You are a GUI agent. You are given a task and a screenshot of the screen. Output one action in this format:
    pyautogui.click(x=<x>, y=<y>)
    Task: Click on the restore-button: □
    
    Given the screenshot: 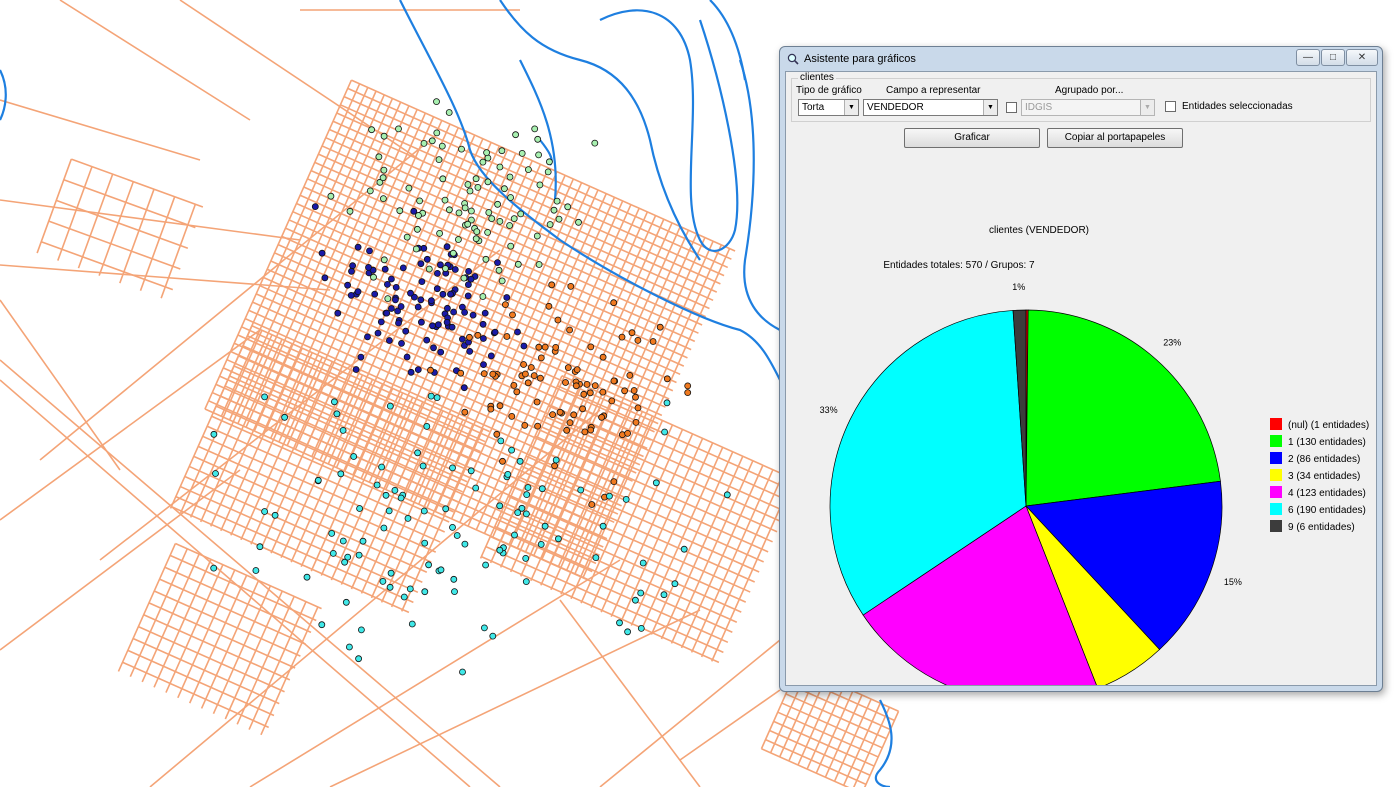 What is the action you would take?
    pyautogui.click(x=1333, y=57)
    